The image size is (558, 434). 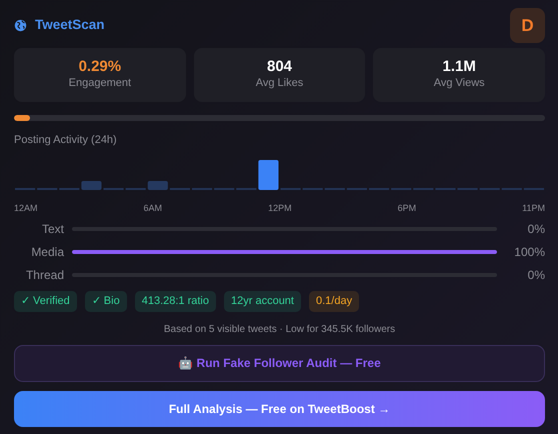 What do you see at coordinates (459, 66) in the screenshot?
I see `stat-value: 1.1M` at bounding box center [459, 66].